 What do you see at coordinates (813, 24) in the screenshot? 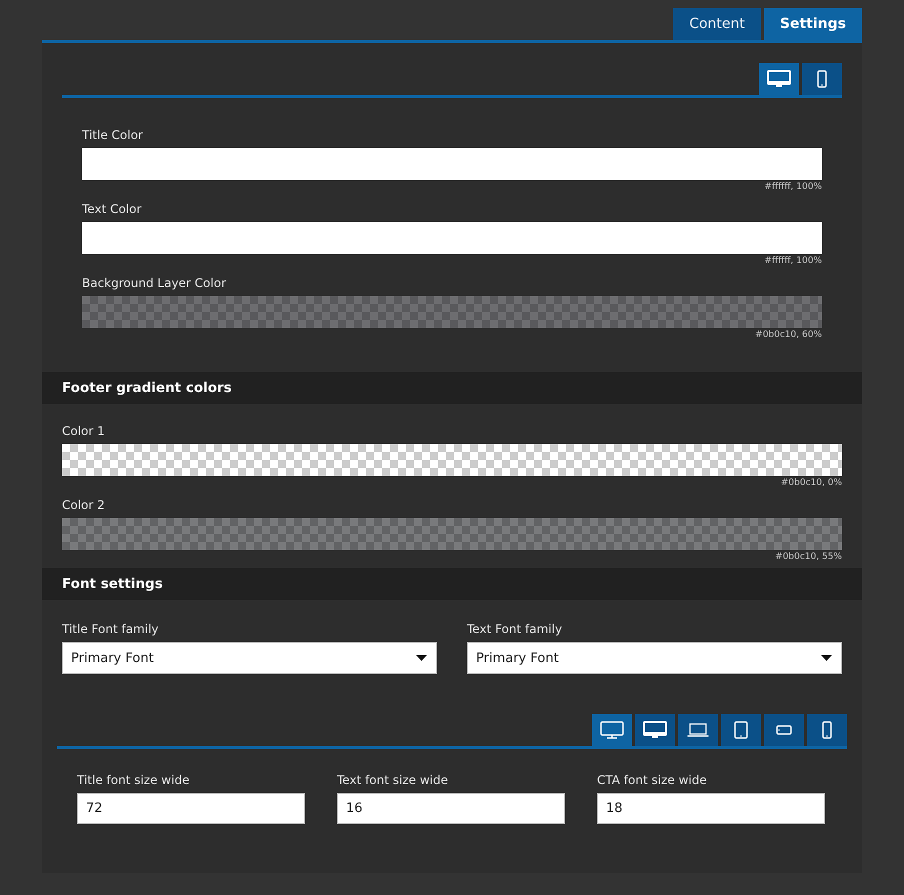
I see `tab: Settings` at bounding box center [813, 24].